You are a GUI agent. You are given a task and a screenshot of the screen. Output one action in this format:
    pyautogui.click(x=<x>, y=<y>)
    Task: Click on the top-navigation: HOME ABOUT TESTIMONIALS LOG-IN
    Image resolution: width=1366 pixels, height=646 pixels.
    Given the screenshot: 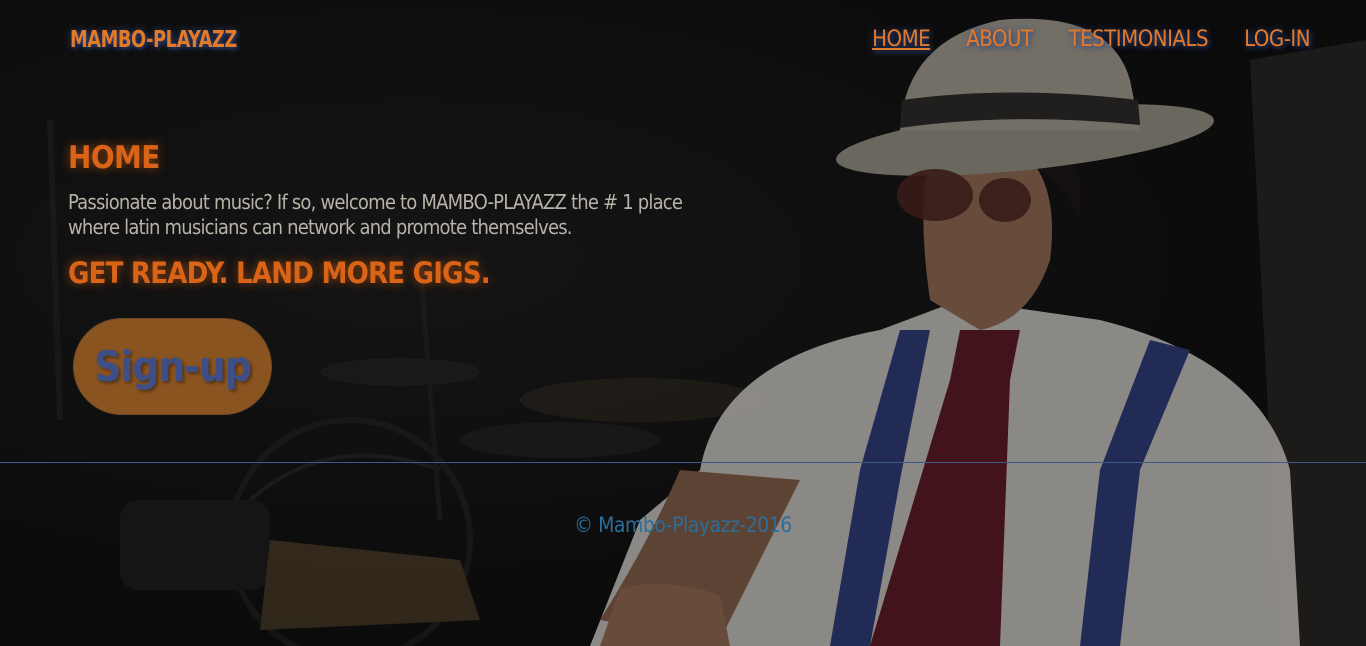 What is the action you would take?
    pyautogui.click(x=1091, y=39)
    